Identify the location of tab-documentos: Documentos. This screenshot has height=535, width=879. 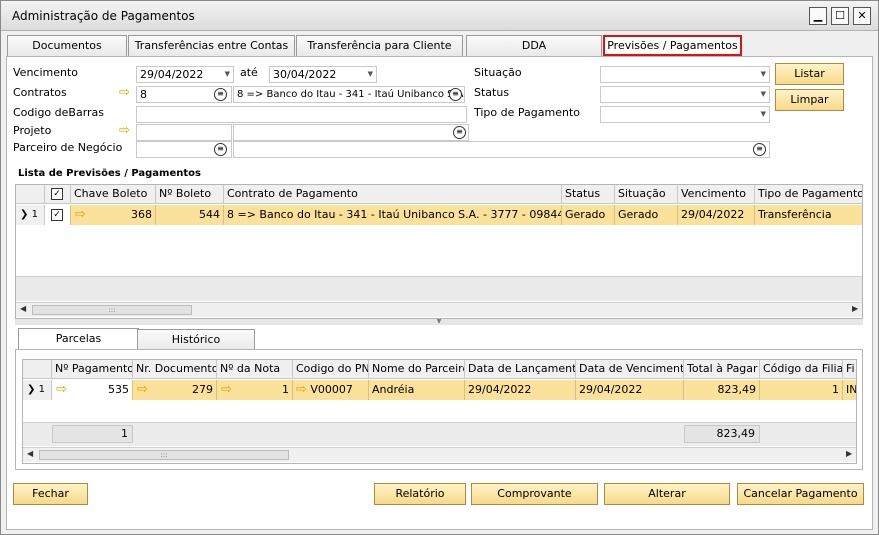
(67, 45).